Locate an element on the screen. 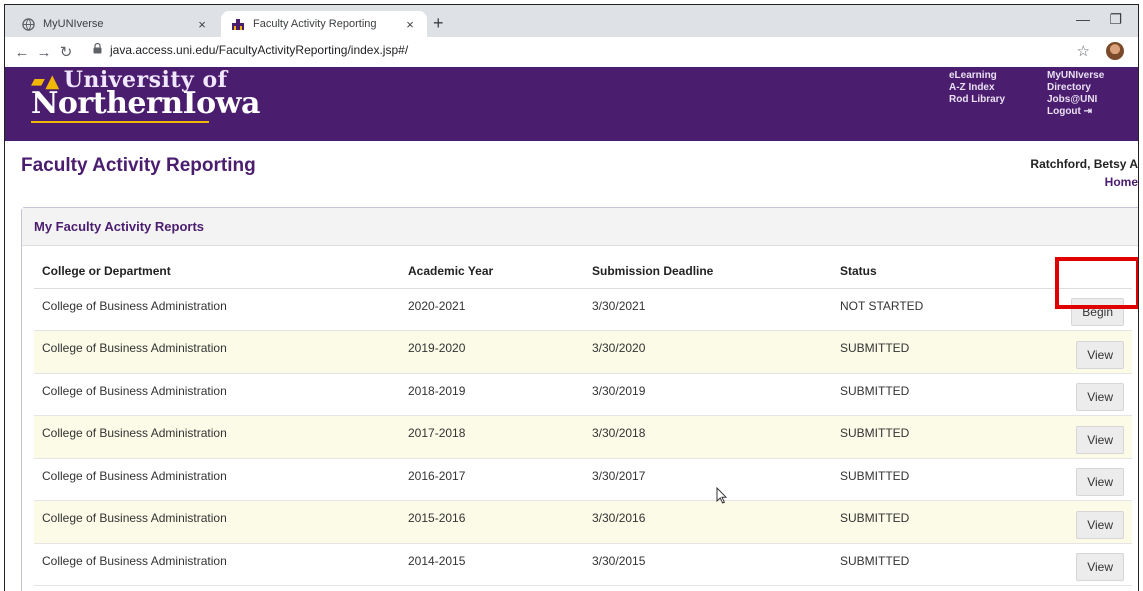  panel-title: My Faculty Activity Reports is located at coordinates (580, 227).